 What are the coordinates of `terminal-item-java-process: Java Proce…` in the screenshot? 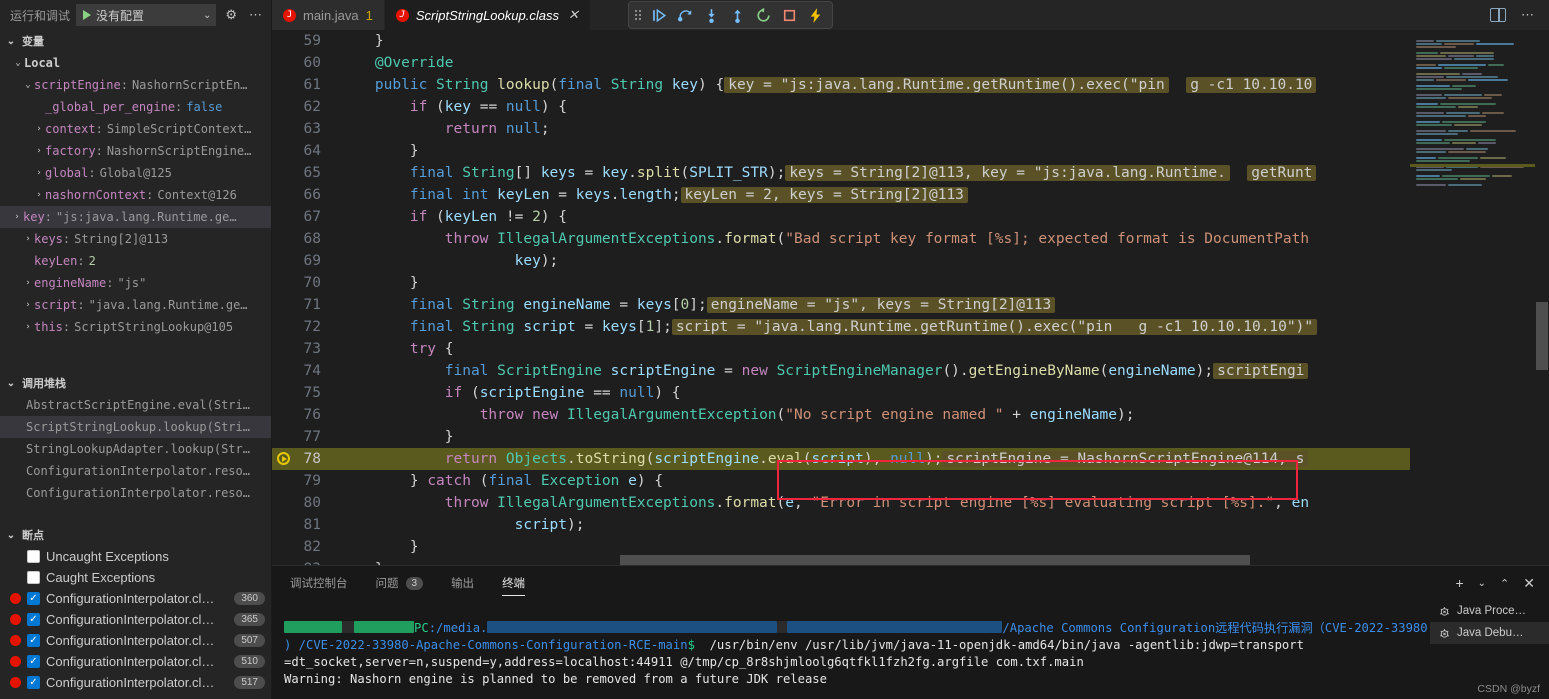 It's located at (1489, 611).